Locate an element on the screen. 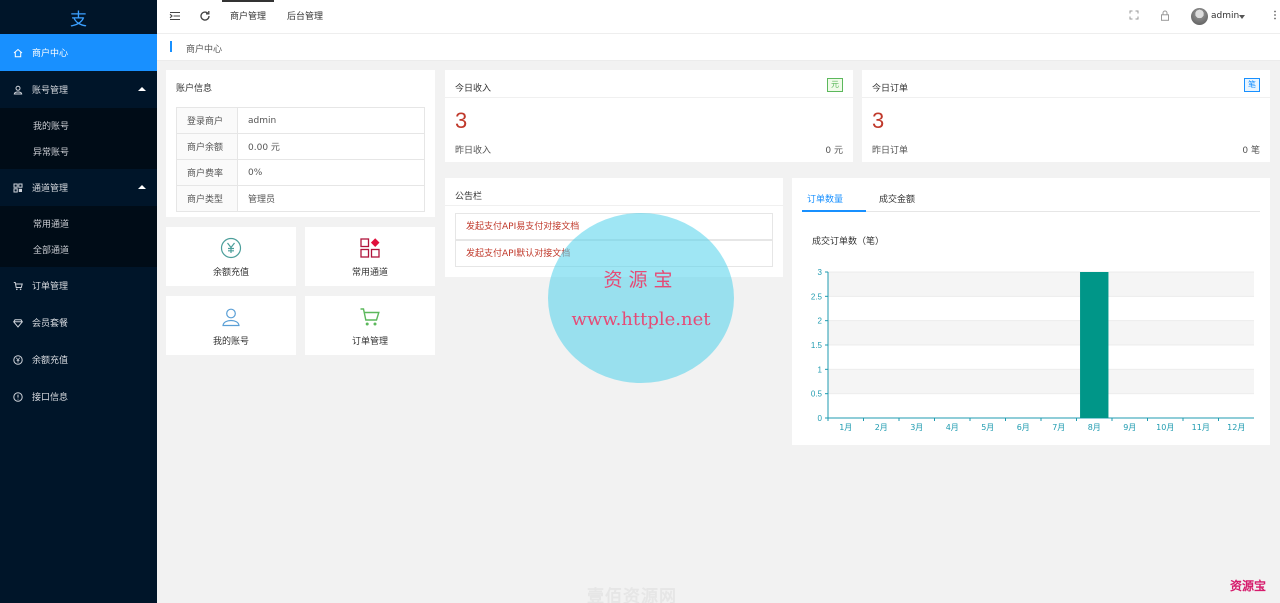 The height and width of the screenshot is (603, 1280). grid-icon is located at coordinates (370, 248).